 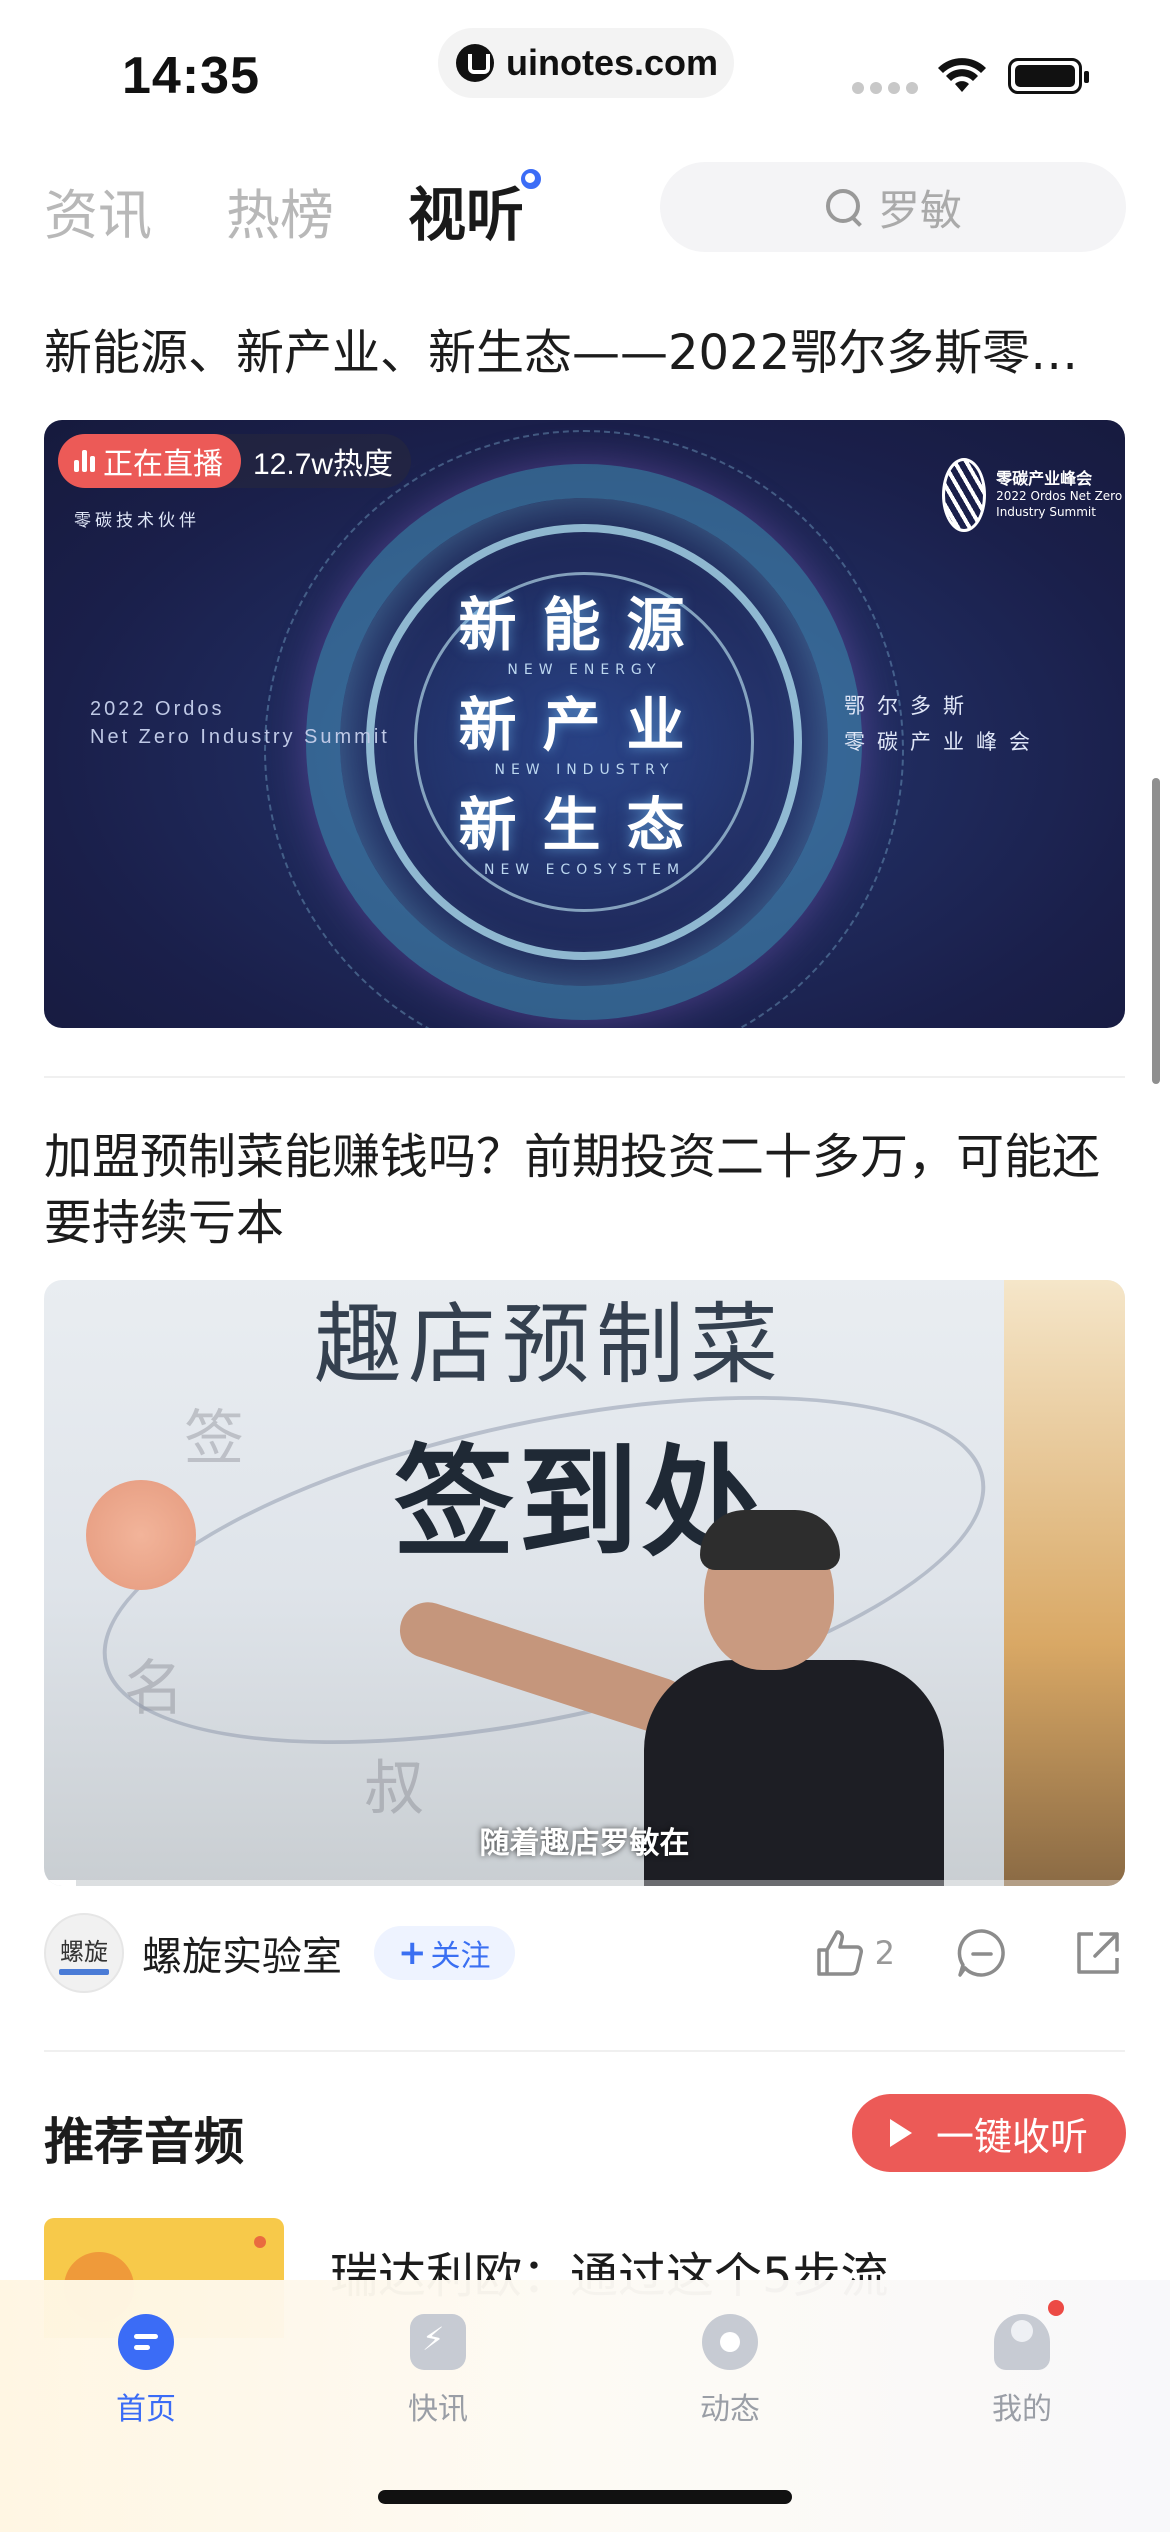 I want to click on listen-all-label: 一键收听, so click(x=1011, y=2136).